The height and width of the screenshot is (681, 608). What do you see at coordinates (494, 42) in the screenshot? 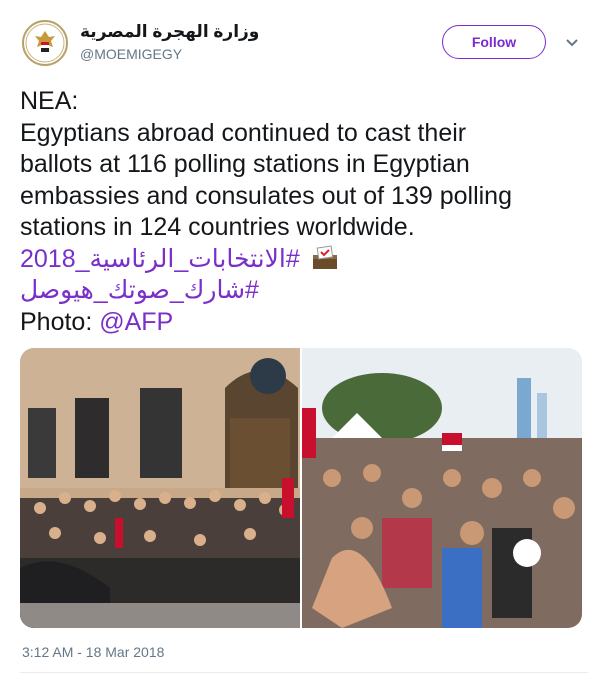
I see `follow-button: Follow` at bounding box center [494, 42].